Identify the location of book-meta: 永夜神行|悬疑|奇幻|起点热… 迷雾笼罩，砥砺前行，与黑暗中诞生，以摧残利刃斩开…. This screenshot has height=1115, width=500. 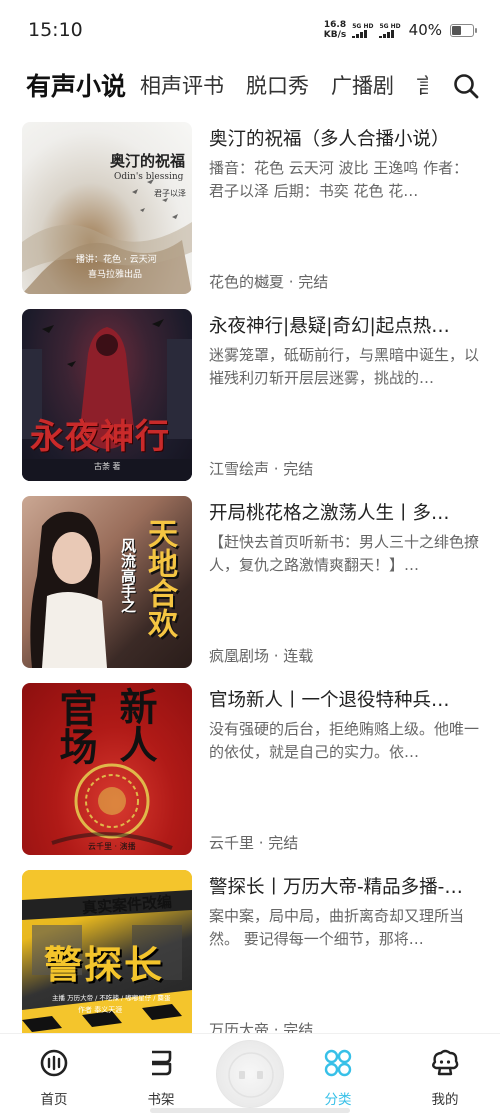
(344, 398).